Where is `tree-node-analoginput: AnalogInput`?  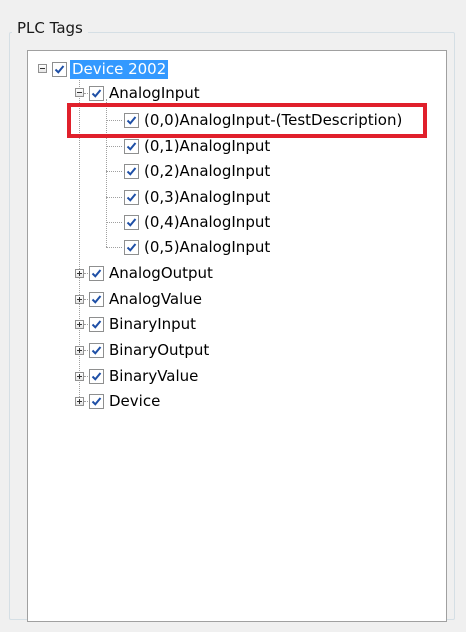
tree-node-analoginput: AnalogInput is located at coordinates (145, 93).